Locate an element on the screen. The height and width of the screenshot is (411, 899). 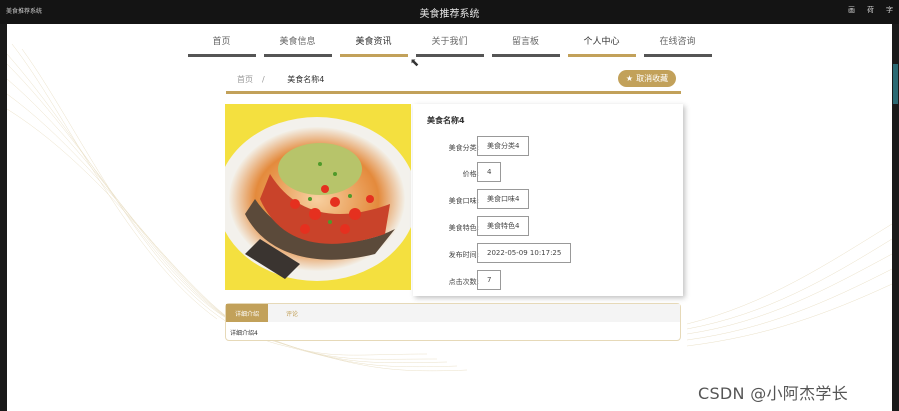
field-click-count: 点击次数: 7 is located at coordinates (548, 281).